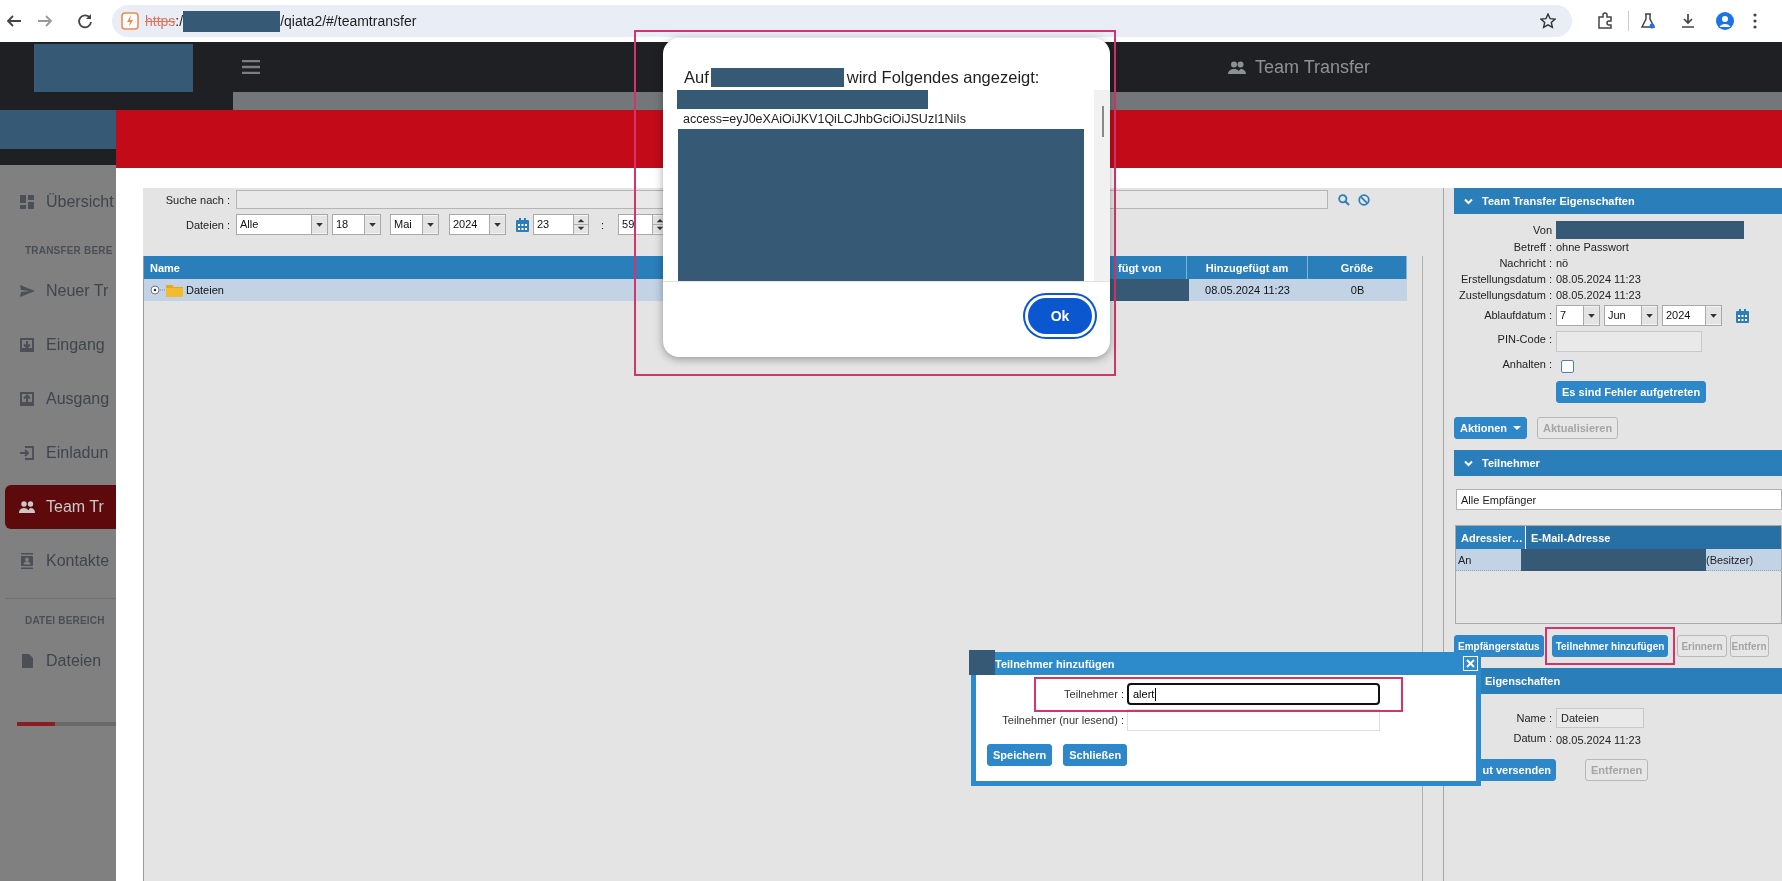 This screenshot has width=1782, height=881. What do you see at coordinates (1364, 199) in the screenshot?
I see `clear-icon` at bounding box center [1364, 199].